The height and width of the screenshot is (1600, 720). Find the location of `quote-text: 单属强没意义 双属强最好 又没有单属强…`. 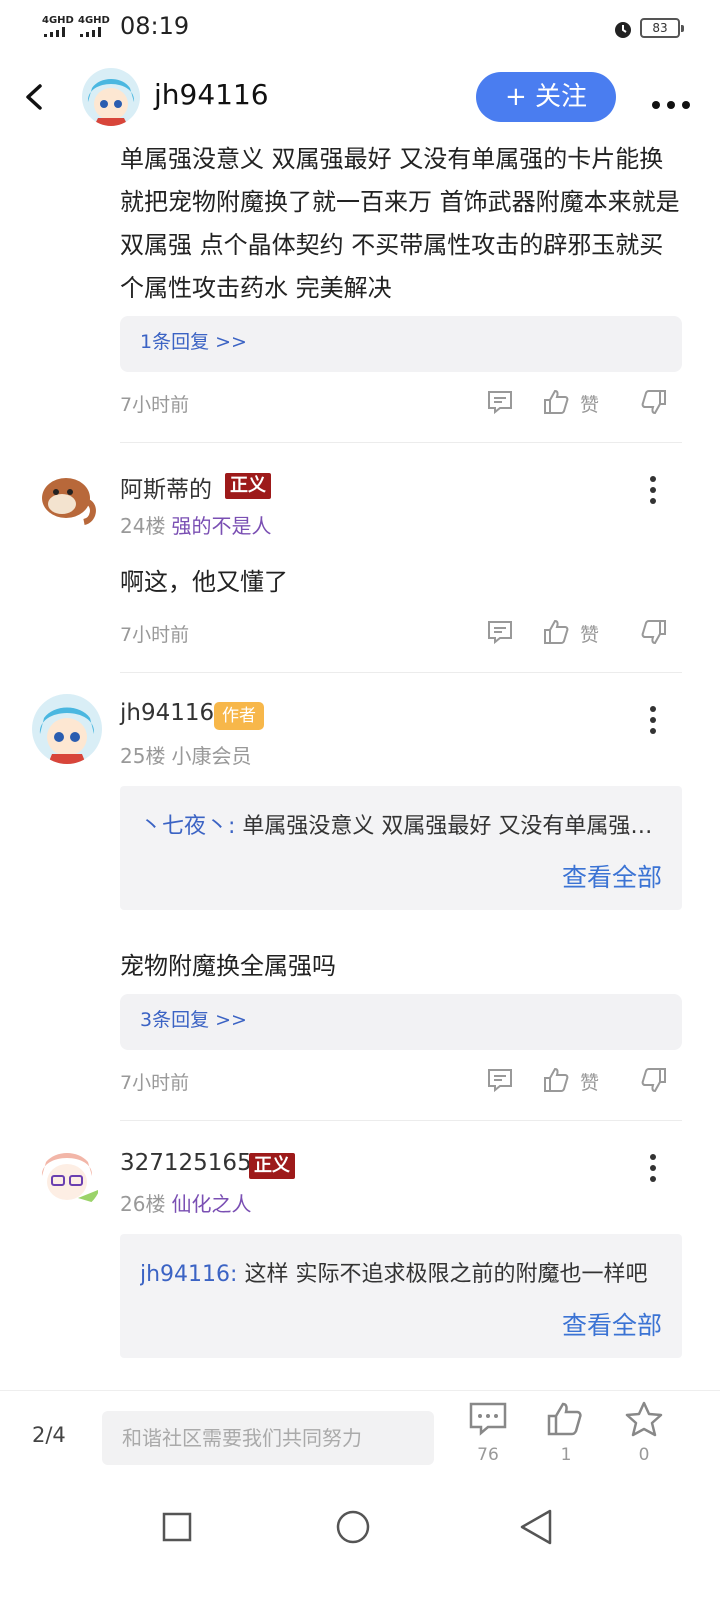

quote-text: 单属强没意义 双属强最好 又没有单属强… is located at coordinates (444, 826).